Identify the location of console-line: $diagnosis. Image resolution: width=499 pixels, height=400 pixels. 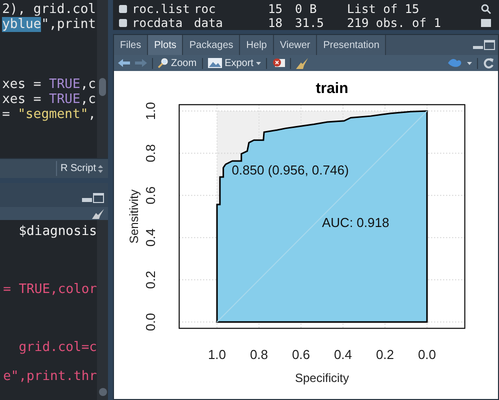
(57, 231).